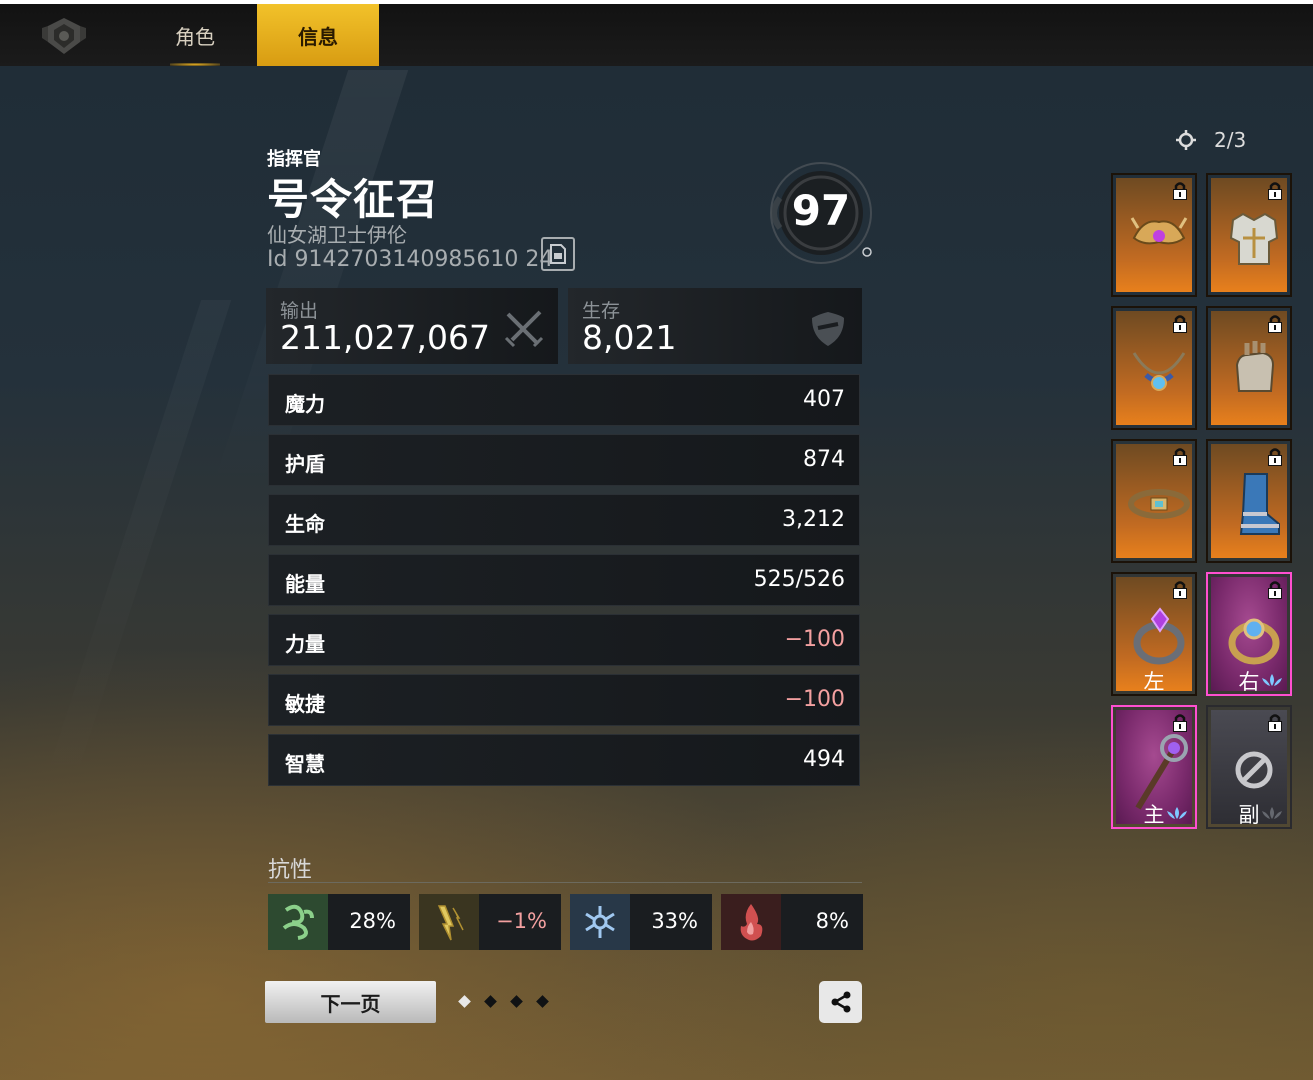  I want to click on level-badge: 97, so click(821, 213).